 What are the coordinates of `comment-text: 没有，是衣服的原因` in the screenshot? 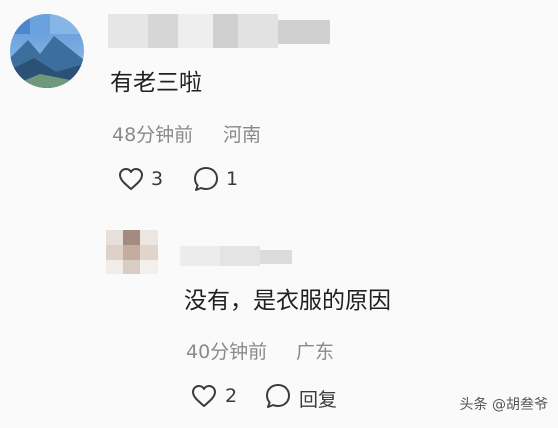 It's located at (287, 301).